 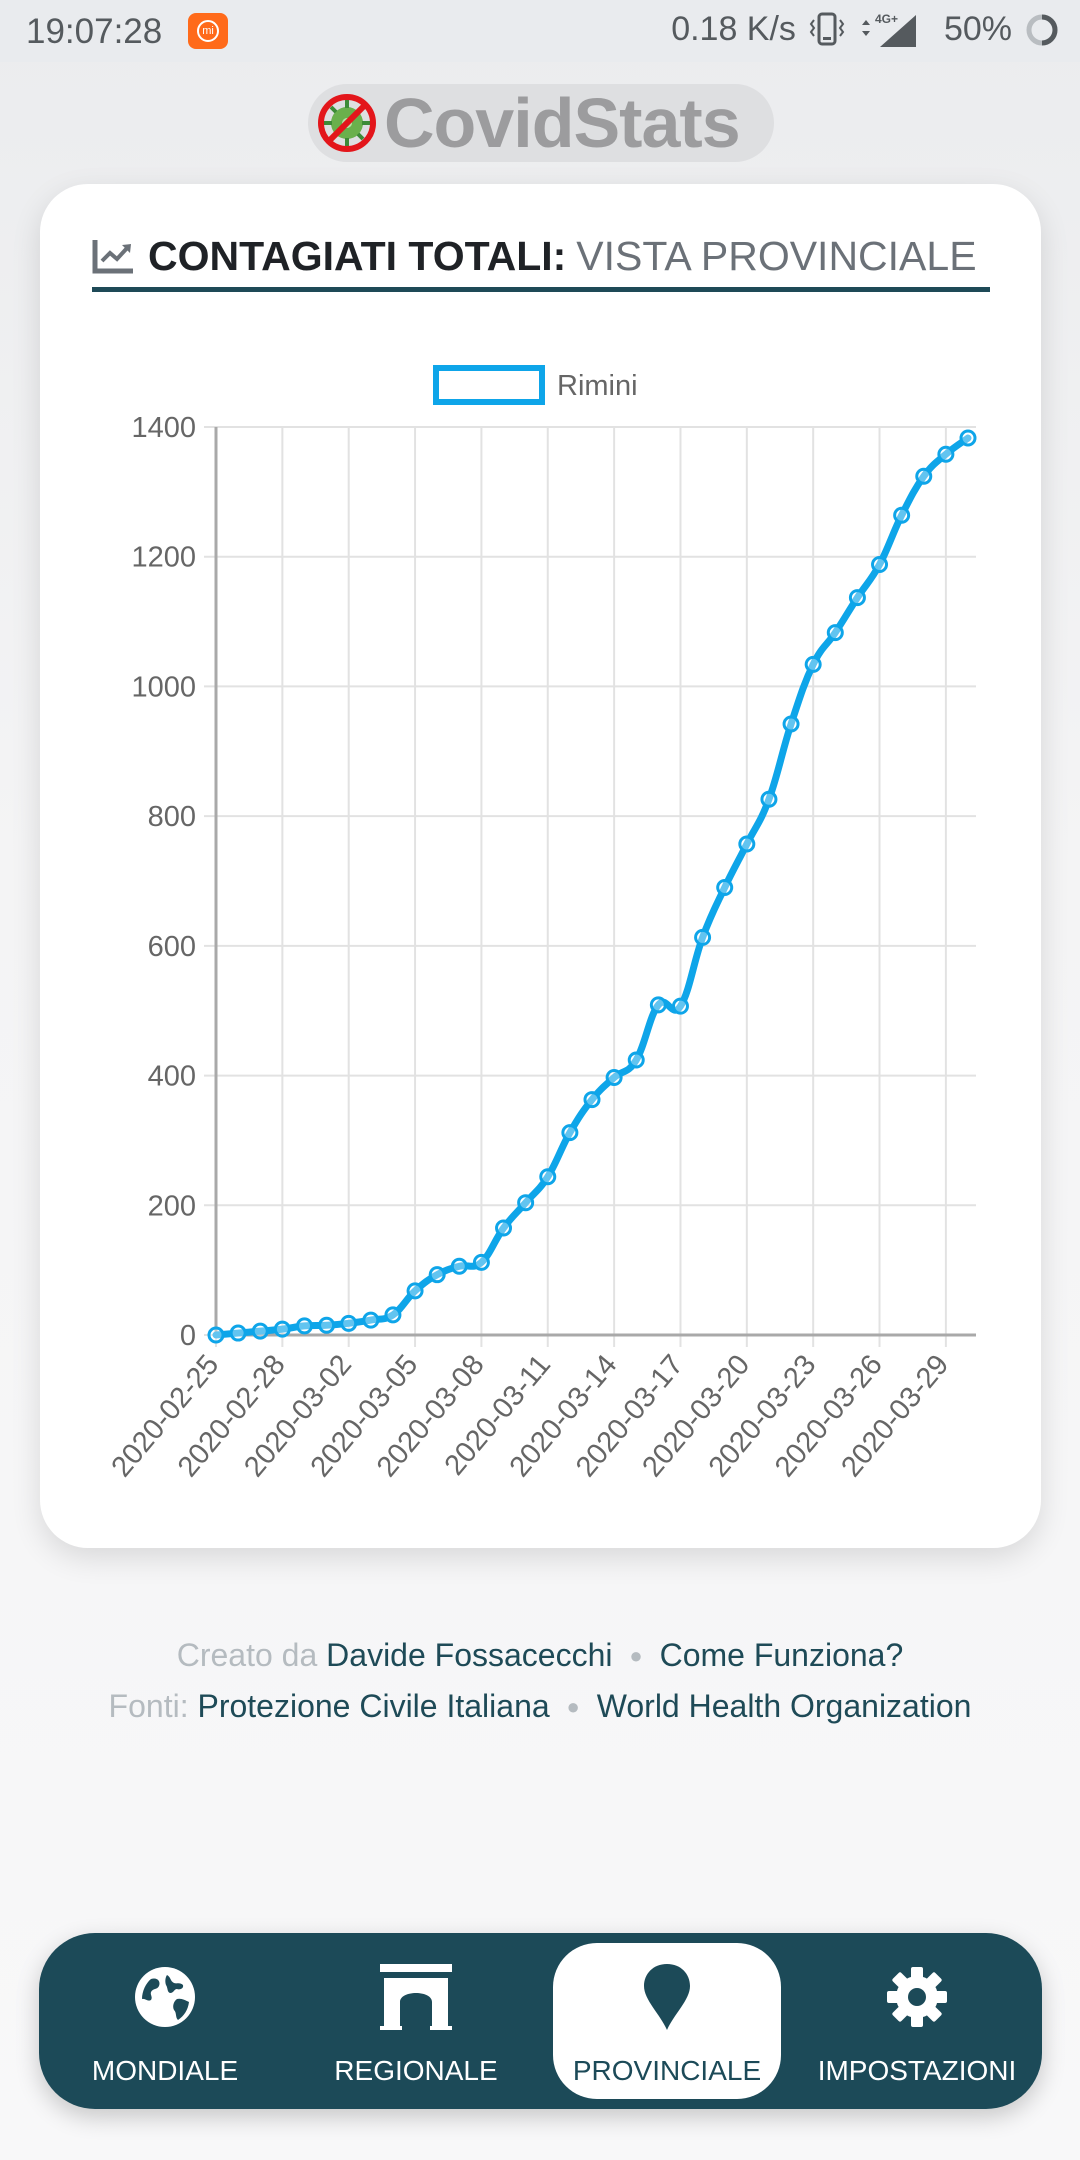 I want to click on legend-swatch-rimini, so click(x=489, y=385).